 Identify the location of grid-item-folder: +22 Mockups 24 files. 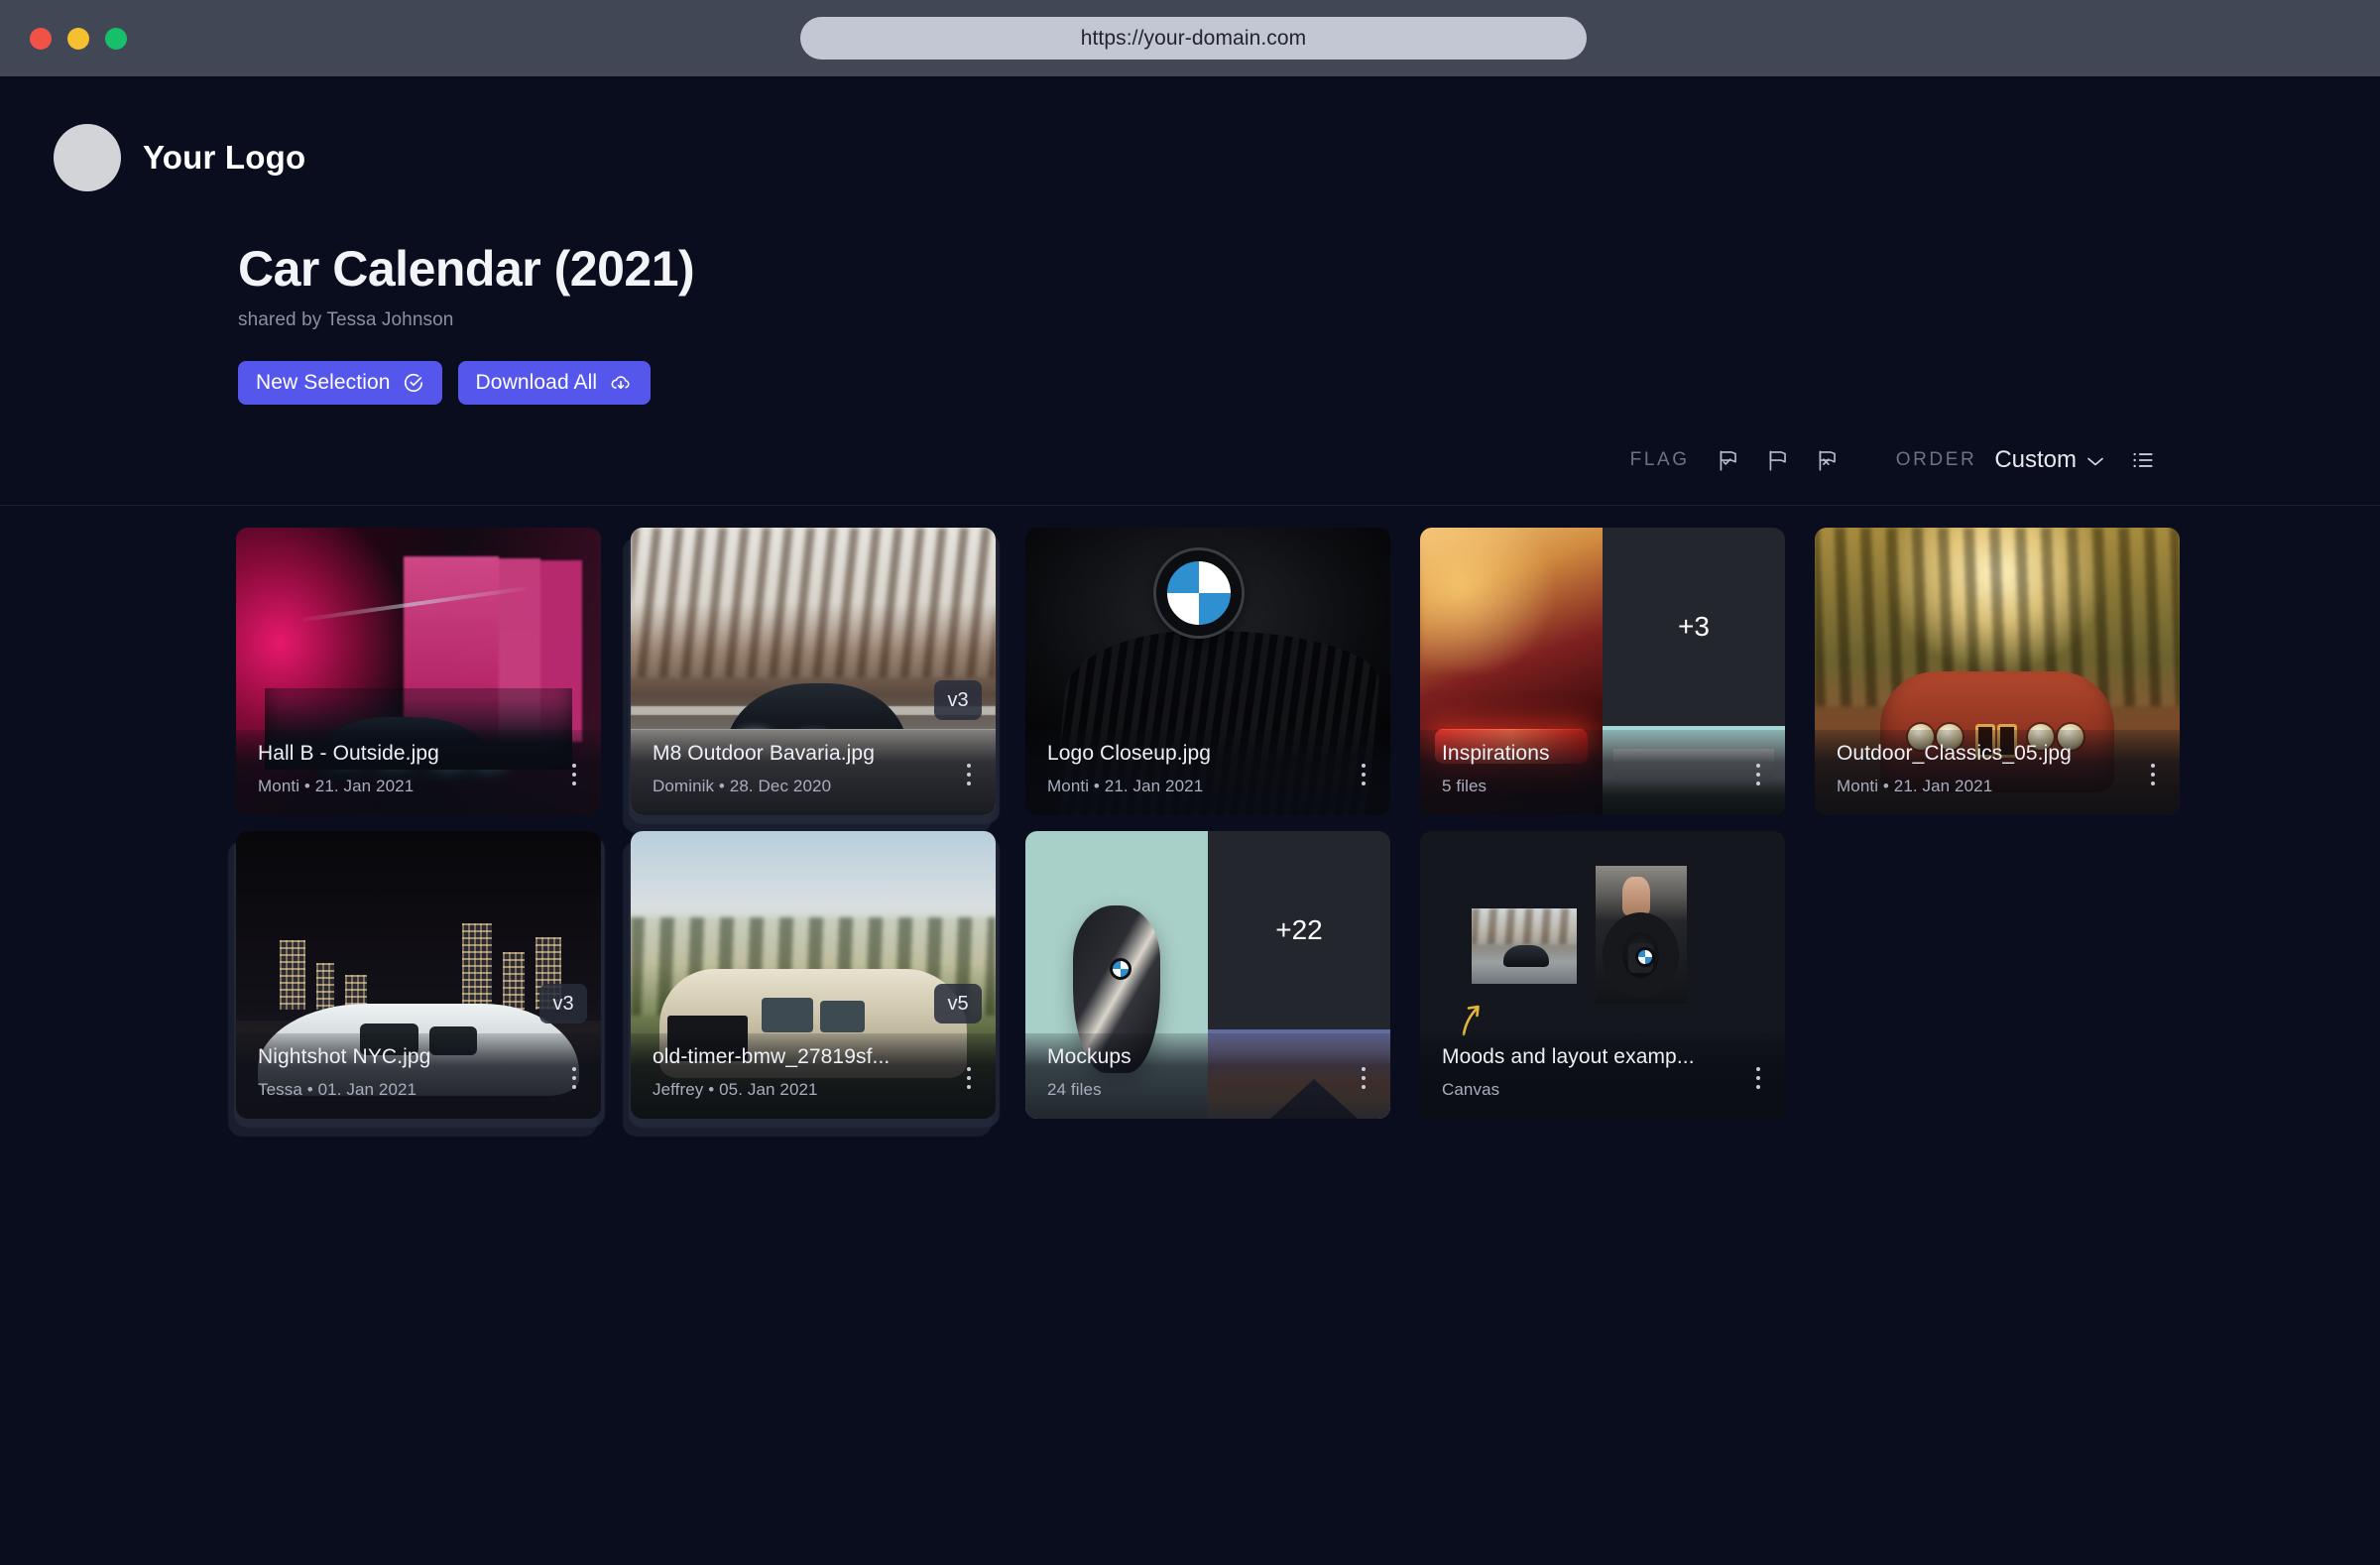
(1207, 975).